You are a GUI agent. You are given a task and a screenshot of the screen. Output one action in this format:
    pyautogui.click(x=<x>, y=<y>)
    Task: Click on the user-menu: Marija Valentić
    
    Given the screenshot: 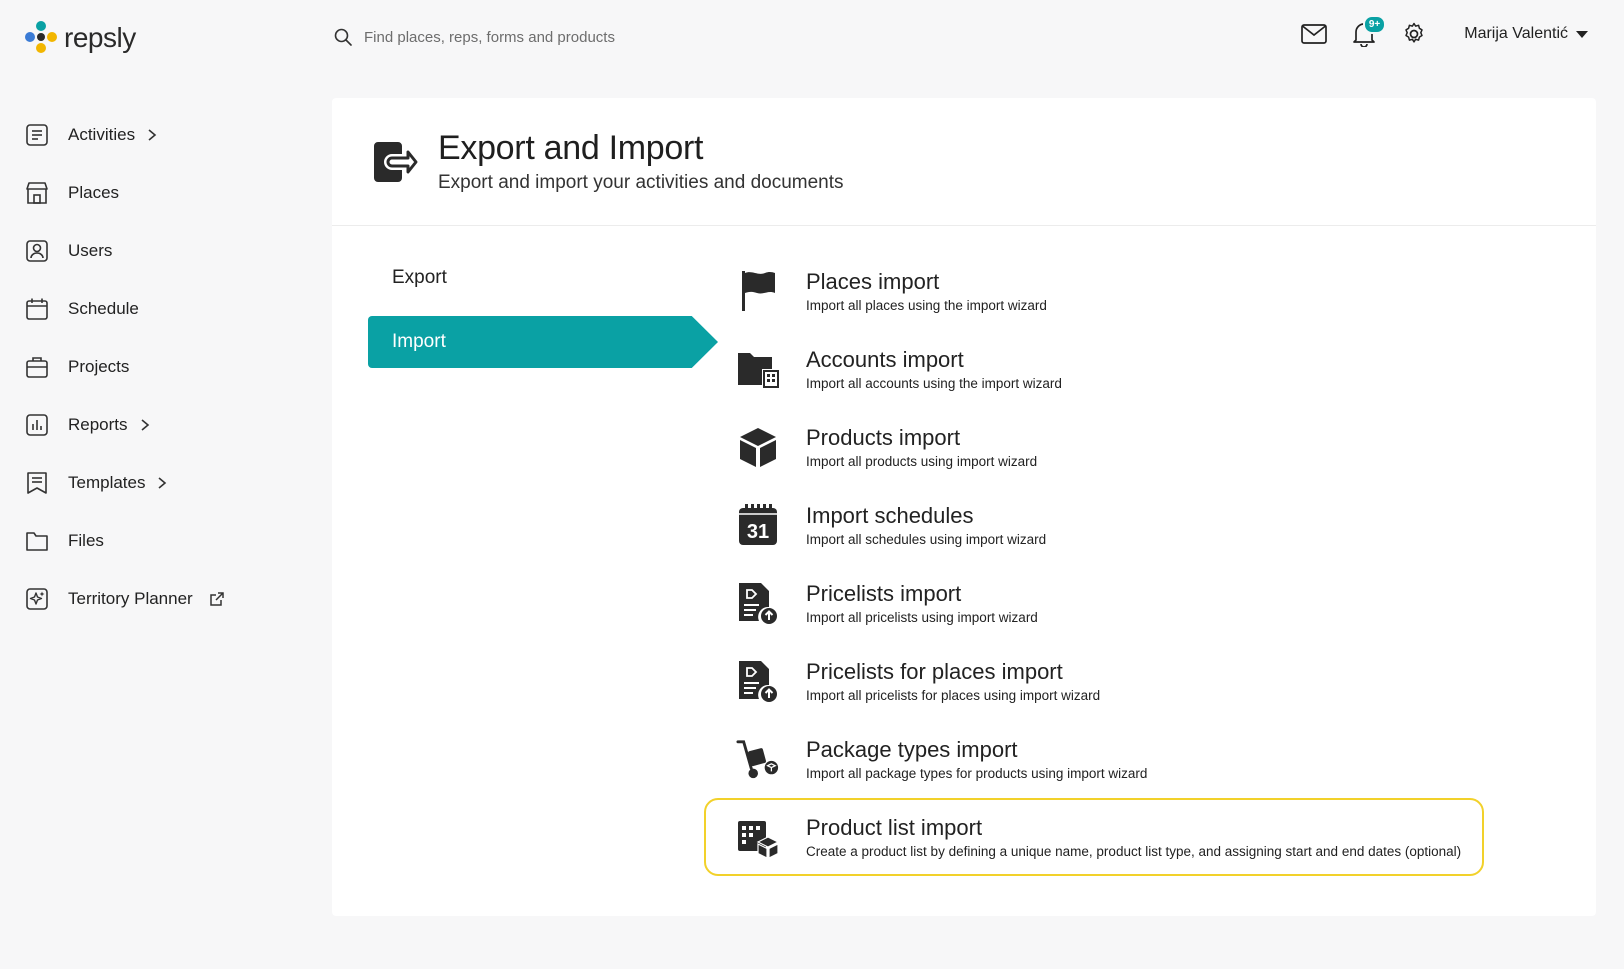 What is the action you would take?
    pyautogui.click(x=1526, y=34)
    